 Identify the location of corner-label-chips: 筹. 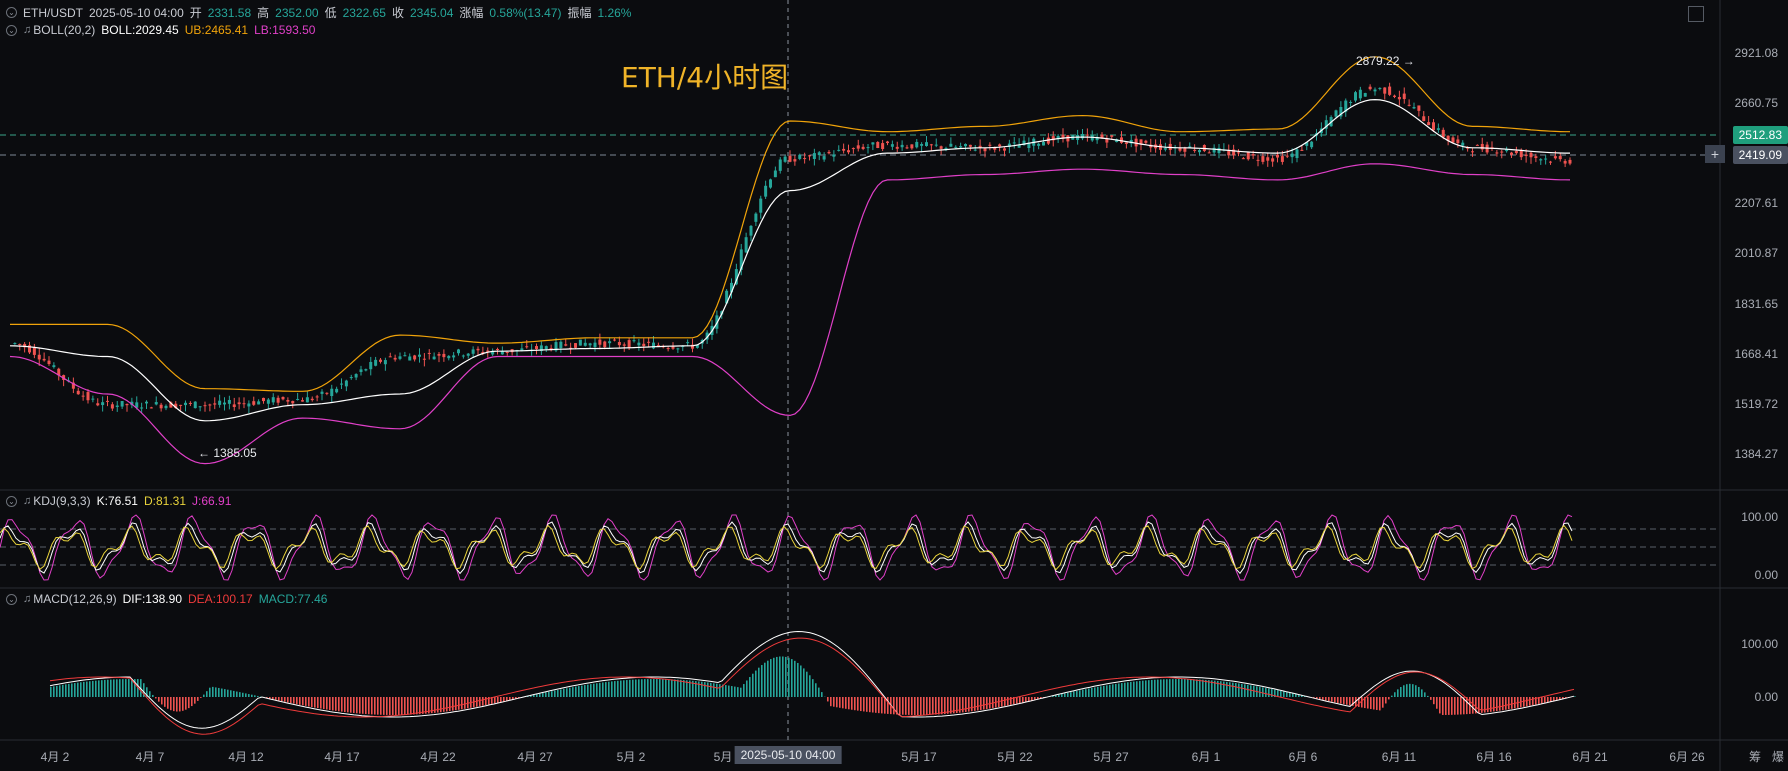
(1755, 756).